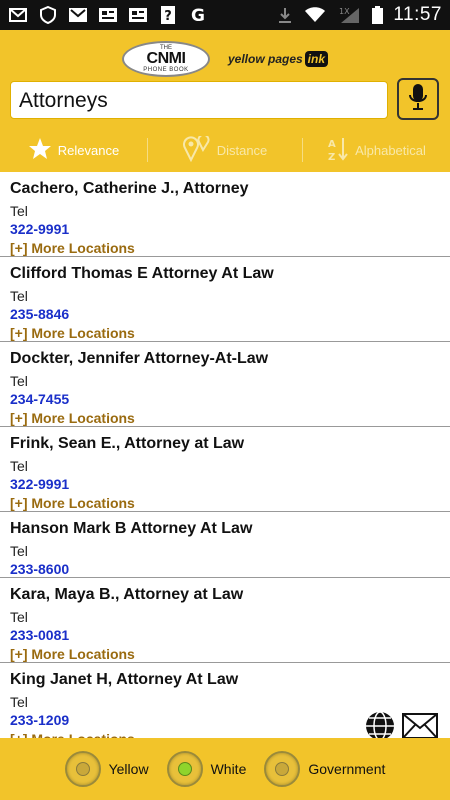  What do you see at coordinates (78, 15) in the screenshot?
I see `gmail-icon` at bounding box center [78, 15].